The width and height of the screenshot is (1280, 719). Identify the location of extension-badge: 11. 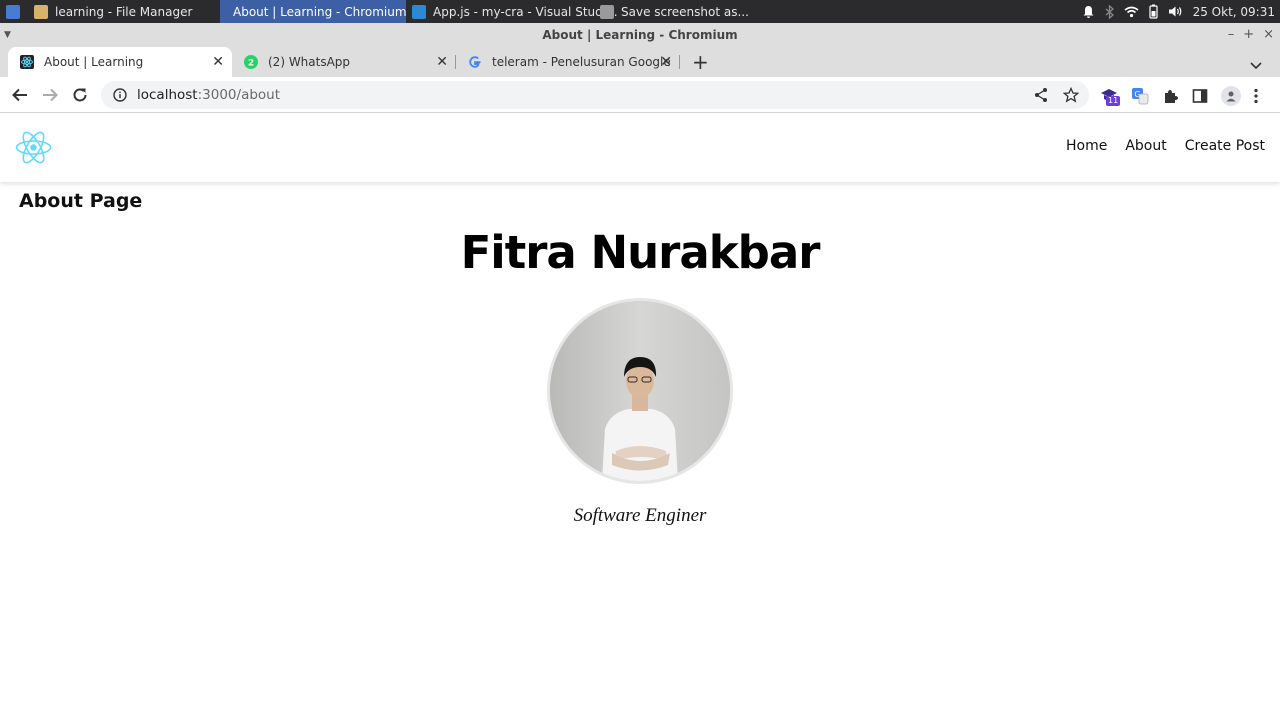
(1113, 101).